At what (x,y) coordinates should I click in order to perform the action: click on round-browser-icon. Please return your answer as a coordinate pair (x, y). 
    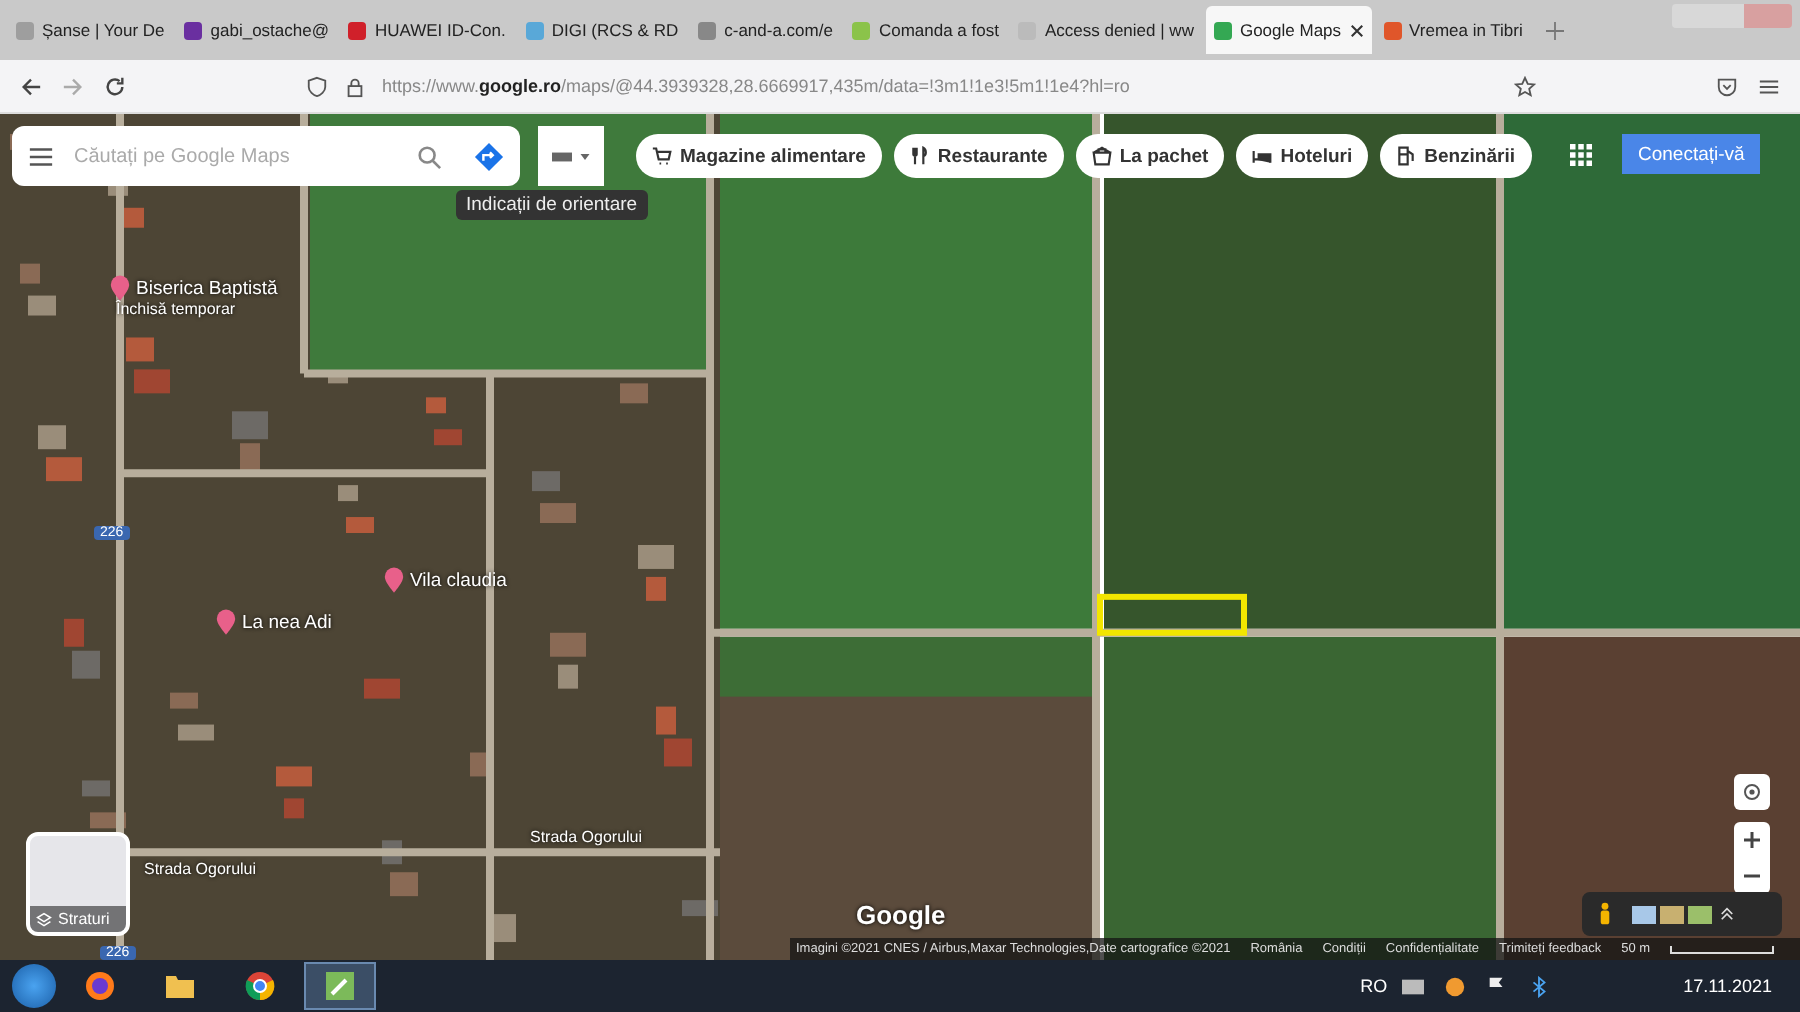
    Looking at the image, I should click on (260, 986).